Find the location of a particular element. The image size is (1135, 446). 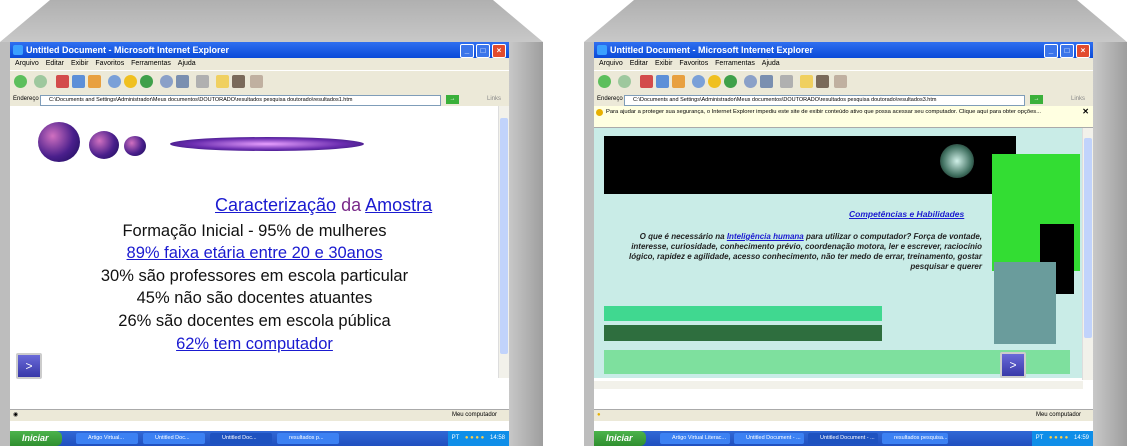

title-link-amostra: Amostra is located at coordinates (398, 205).